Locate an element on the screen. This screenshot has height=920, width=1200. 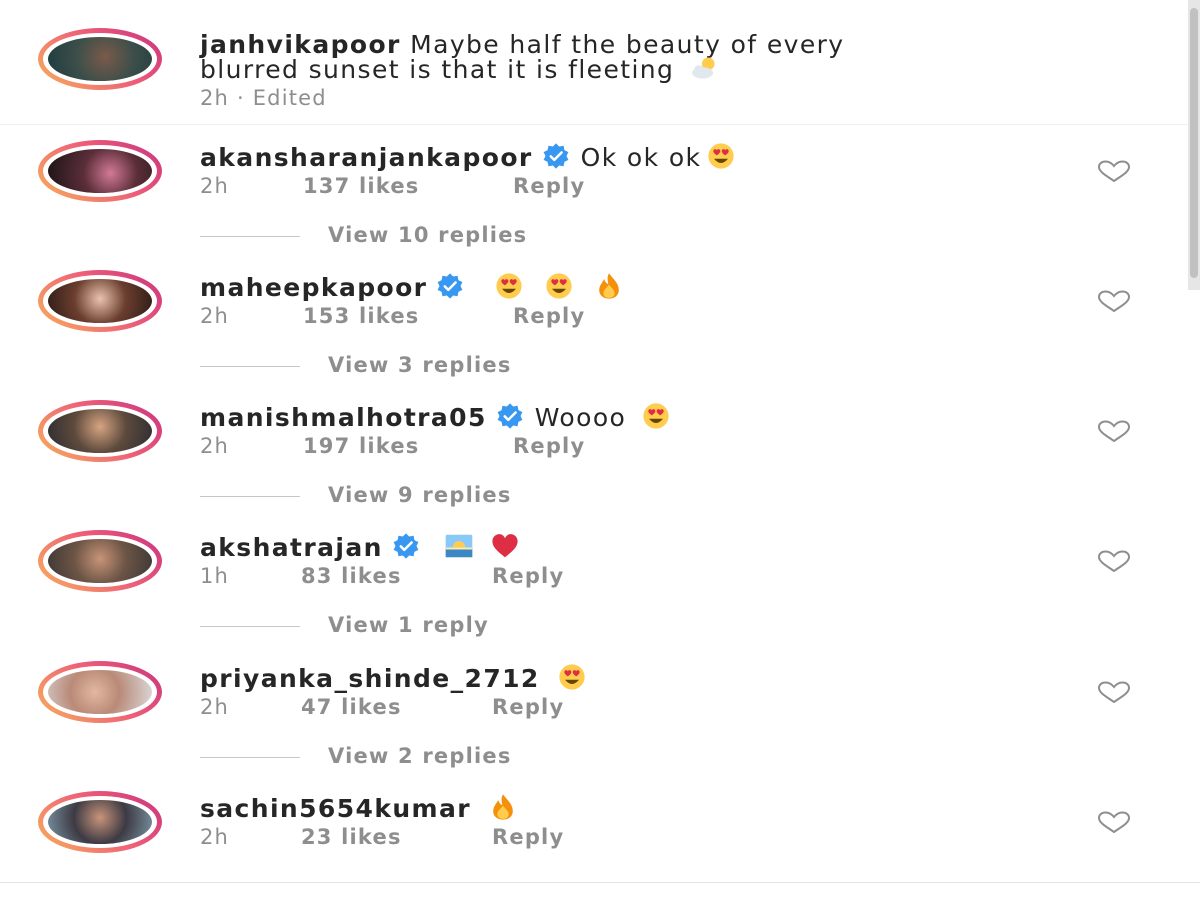
comment-likes: 47 likes is located at coordinates (351, 707).